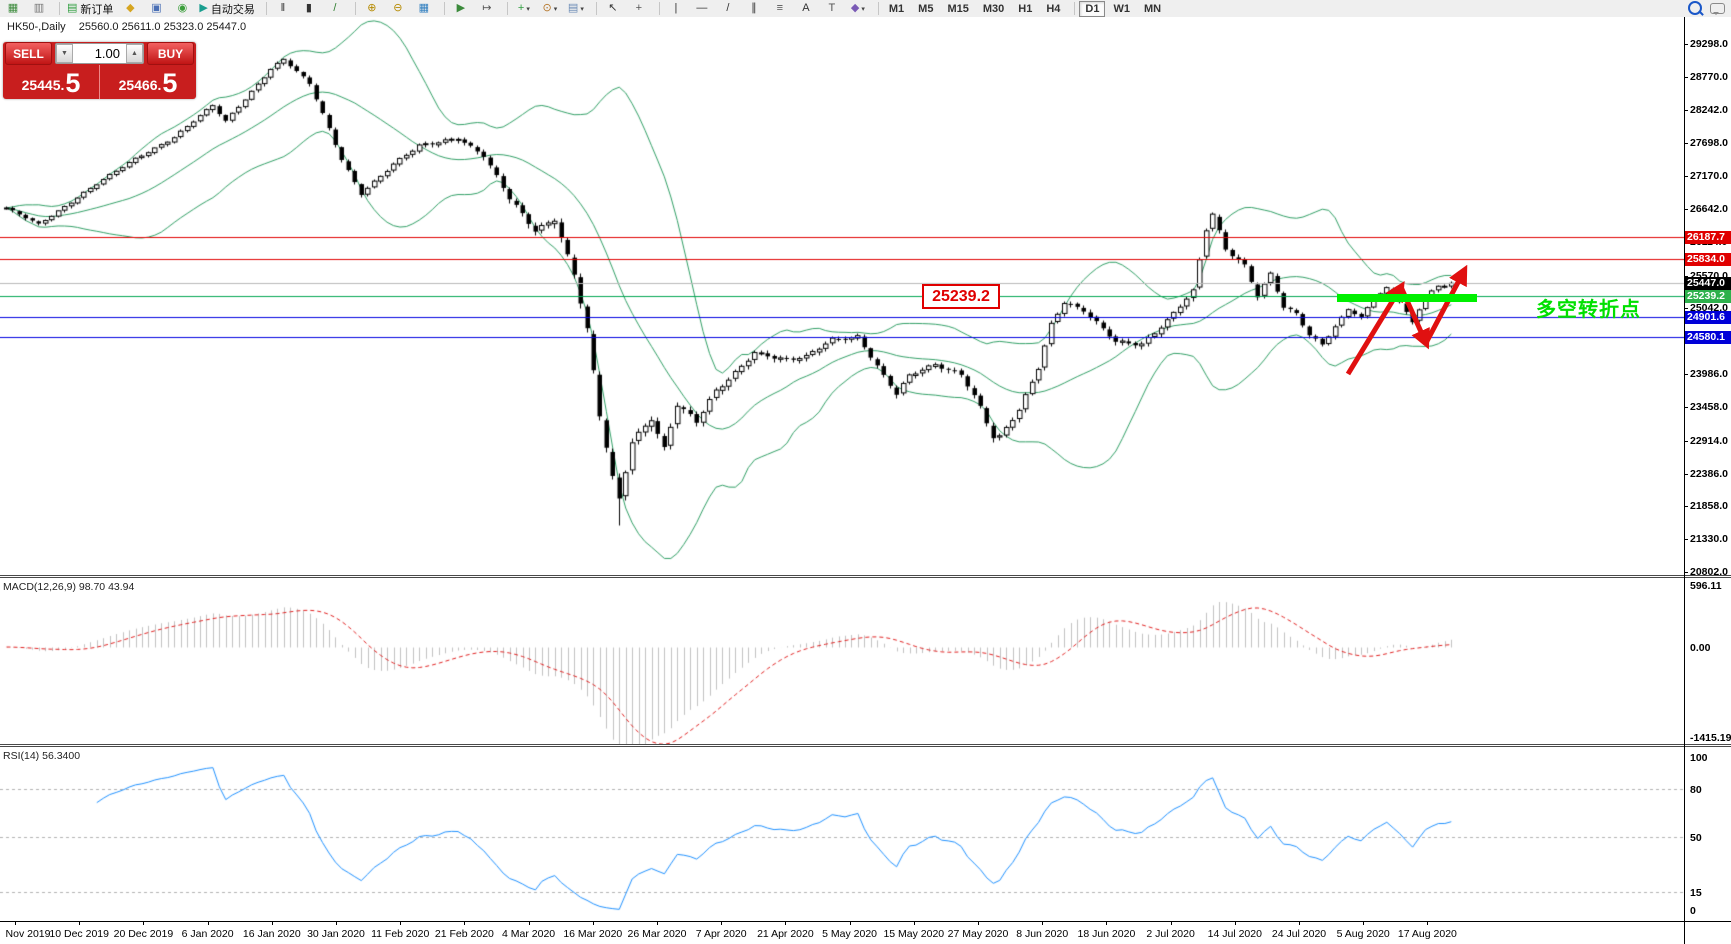 The height and width of the screenshot is (944, 1731). What do you see at coordinates (1092, 8) in the screenshot?
I see `timeframe-d1: D1` at bounding box center [1092, 8].